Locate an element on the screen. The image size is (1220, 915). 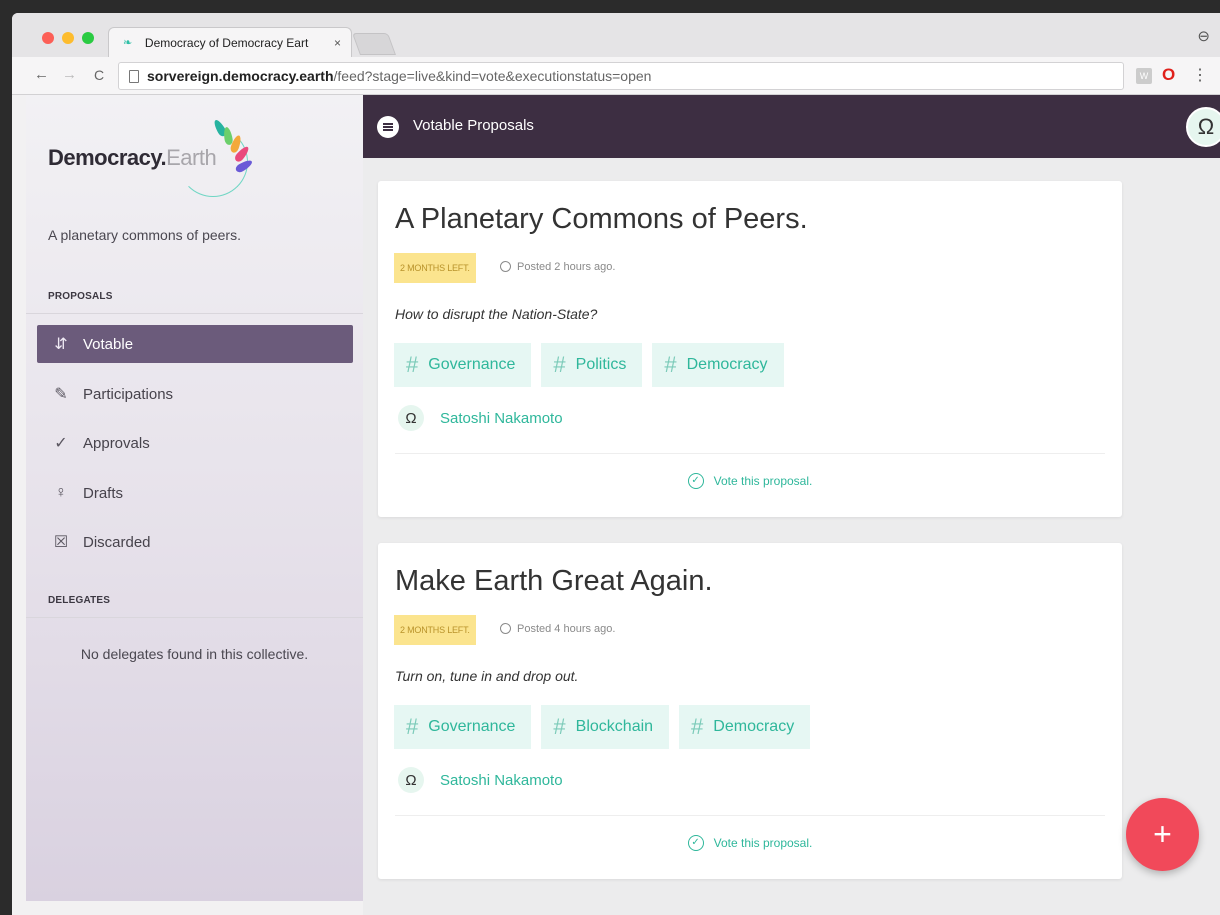
tab-strip: ❧ Democracy of Democracy Eart × ⊖ is located at coordinates (616, 35).